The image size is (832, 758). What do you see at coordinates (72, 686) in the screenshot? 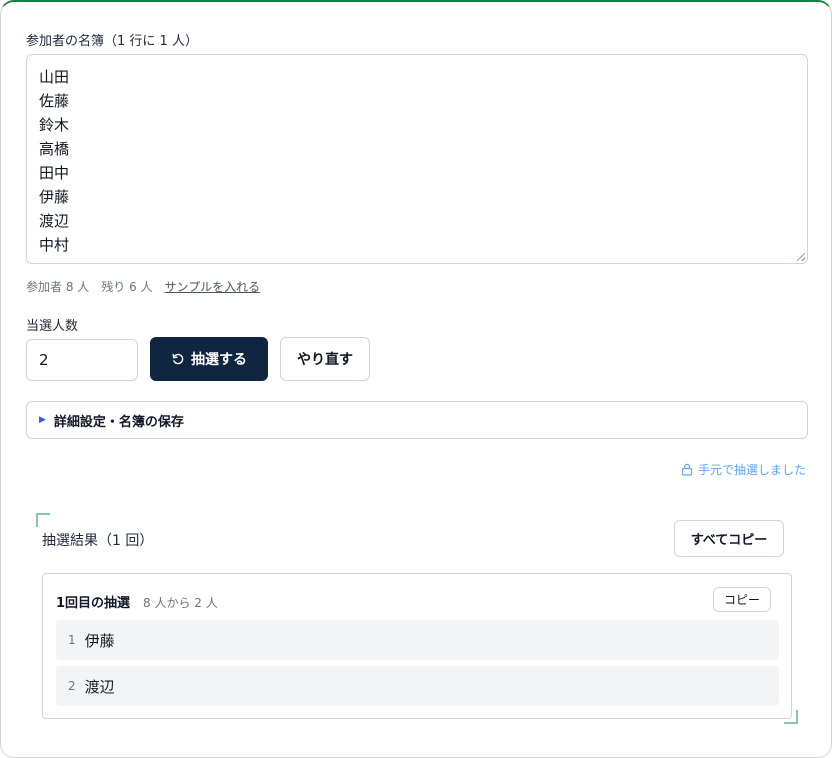
I see `winner-number: 2` at bounding box center [72, 686].